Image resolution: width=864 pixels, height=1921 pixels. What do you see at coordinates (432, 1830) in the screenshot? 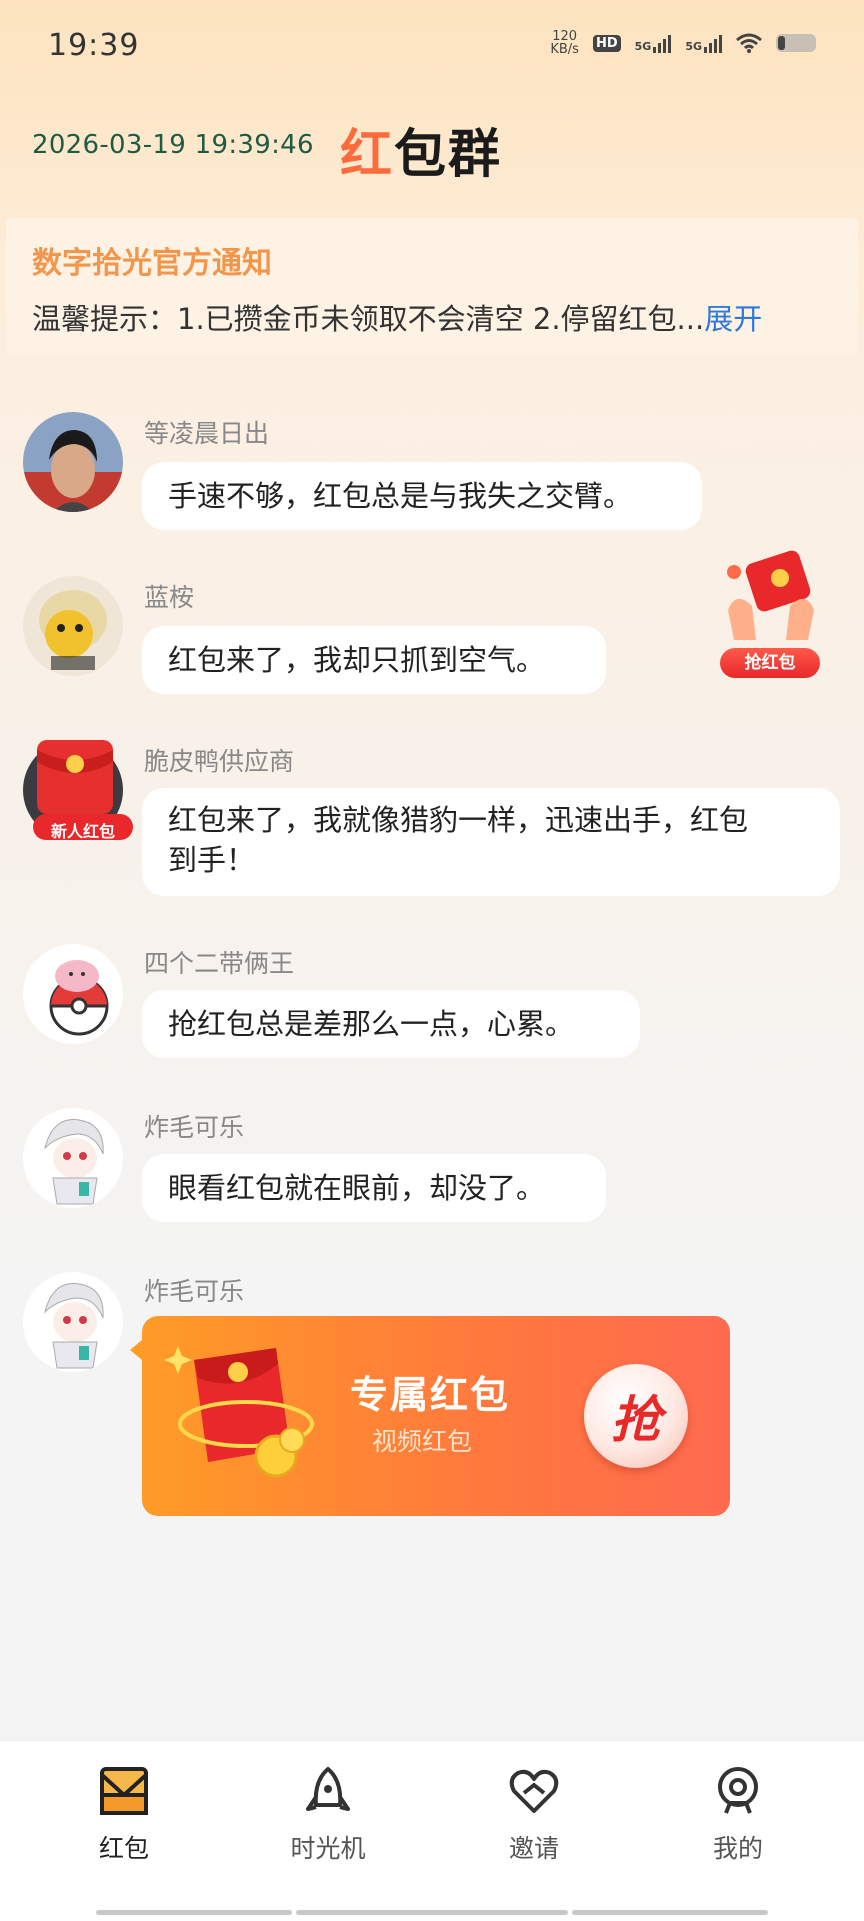
I see `bottom-navigation: 红包 时光机 邀请 我的` at bounding box center [432, 1830].